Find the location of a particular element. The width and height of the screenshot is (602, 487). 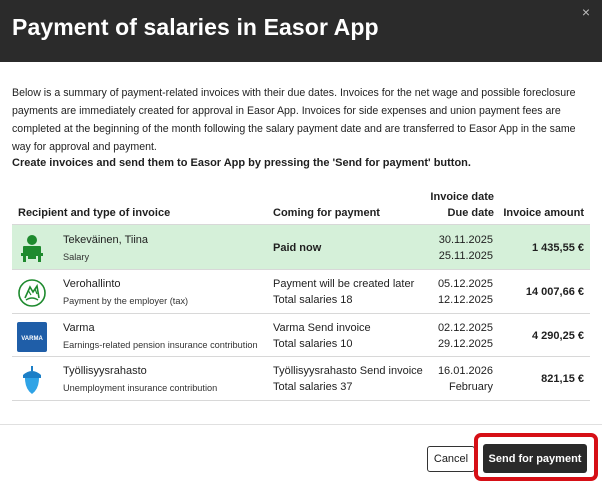

recipient-name: Työllisyysrahasto is located at coordinates (105, 371).